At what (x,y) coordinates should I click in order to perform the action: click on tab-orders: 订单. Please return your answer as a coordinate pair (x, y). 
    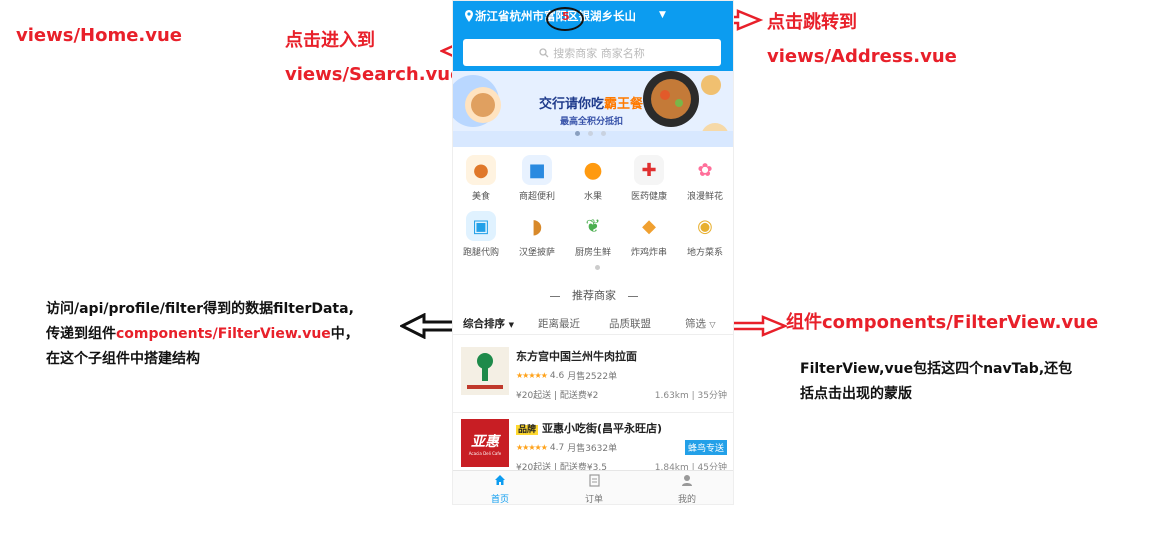
    Looking at the image, I should click on (594, 489).